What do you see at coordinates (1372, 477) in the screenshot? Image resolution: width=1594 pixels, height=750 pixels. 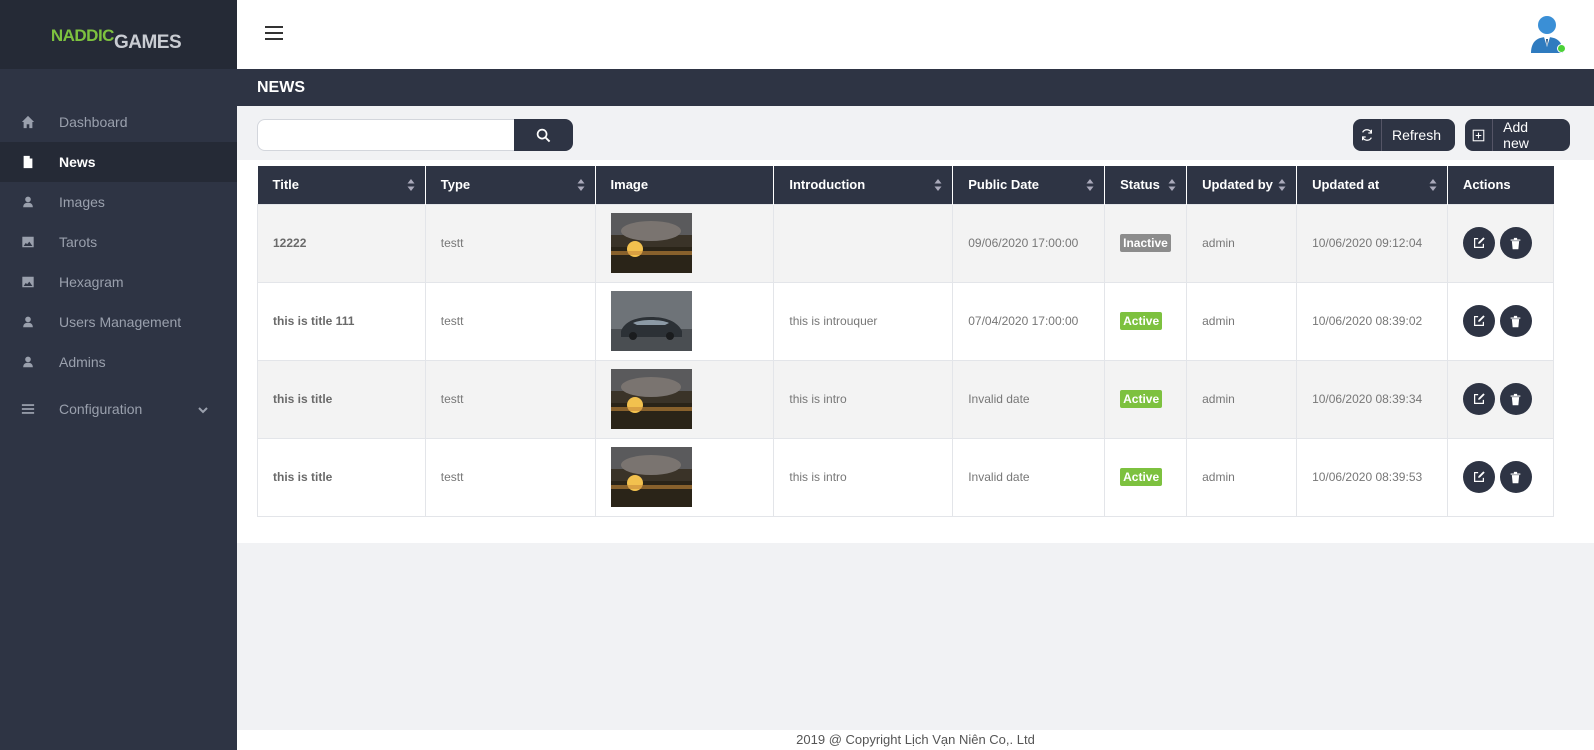 I see `cell-updated-at: 10/06/2020 08:39:53` at bounding box center [1372, 477].